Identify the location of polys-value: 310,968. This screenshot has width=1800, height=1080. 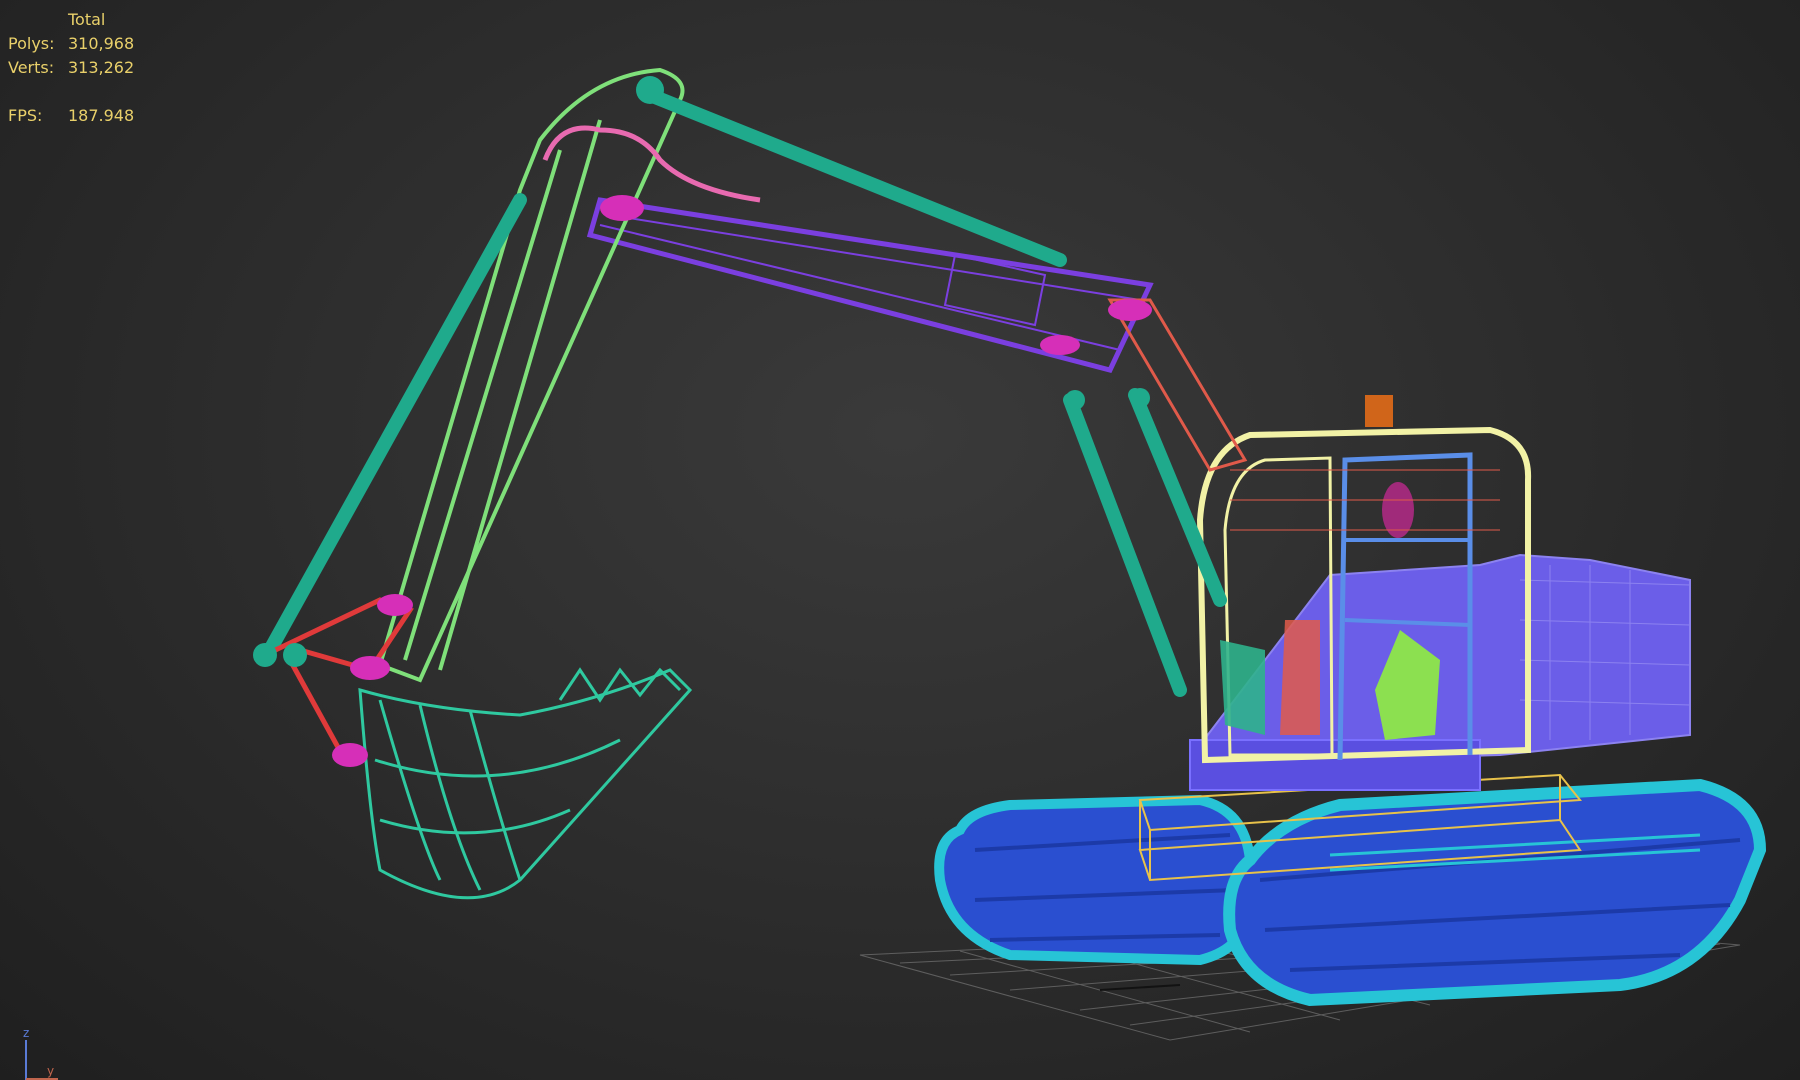
(101, 43).